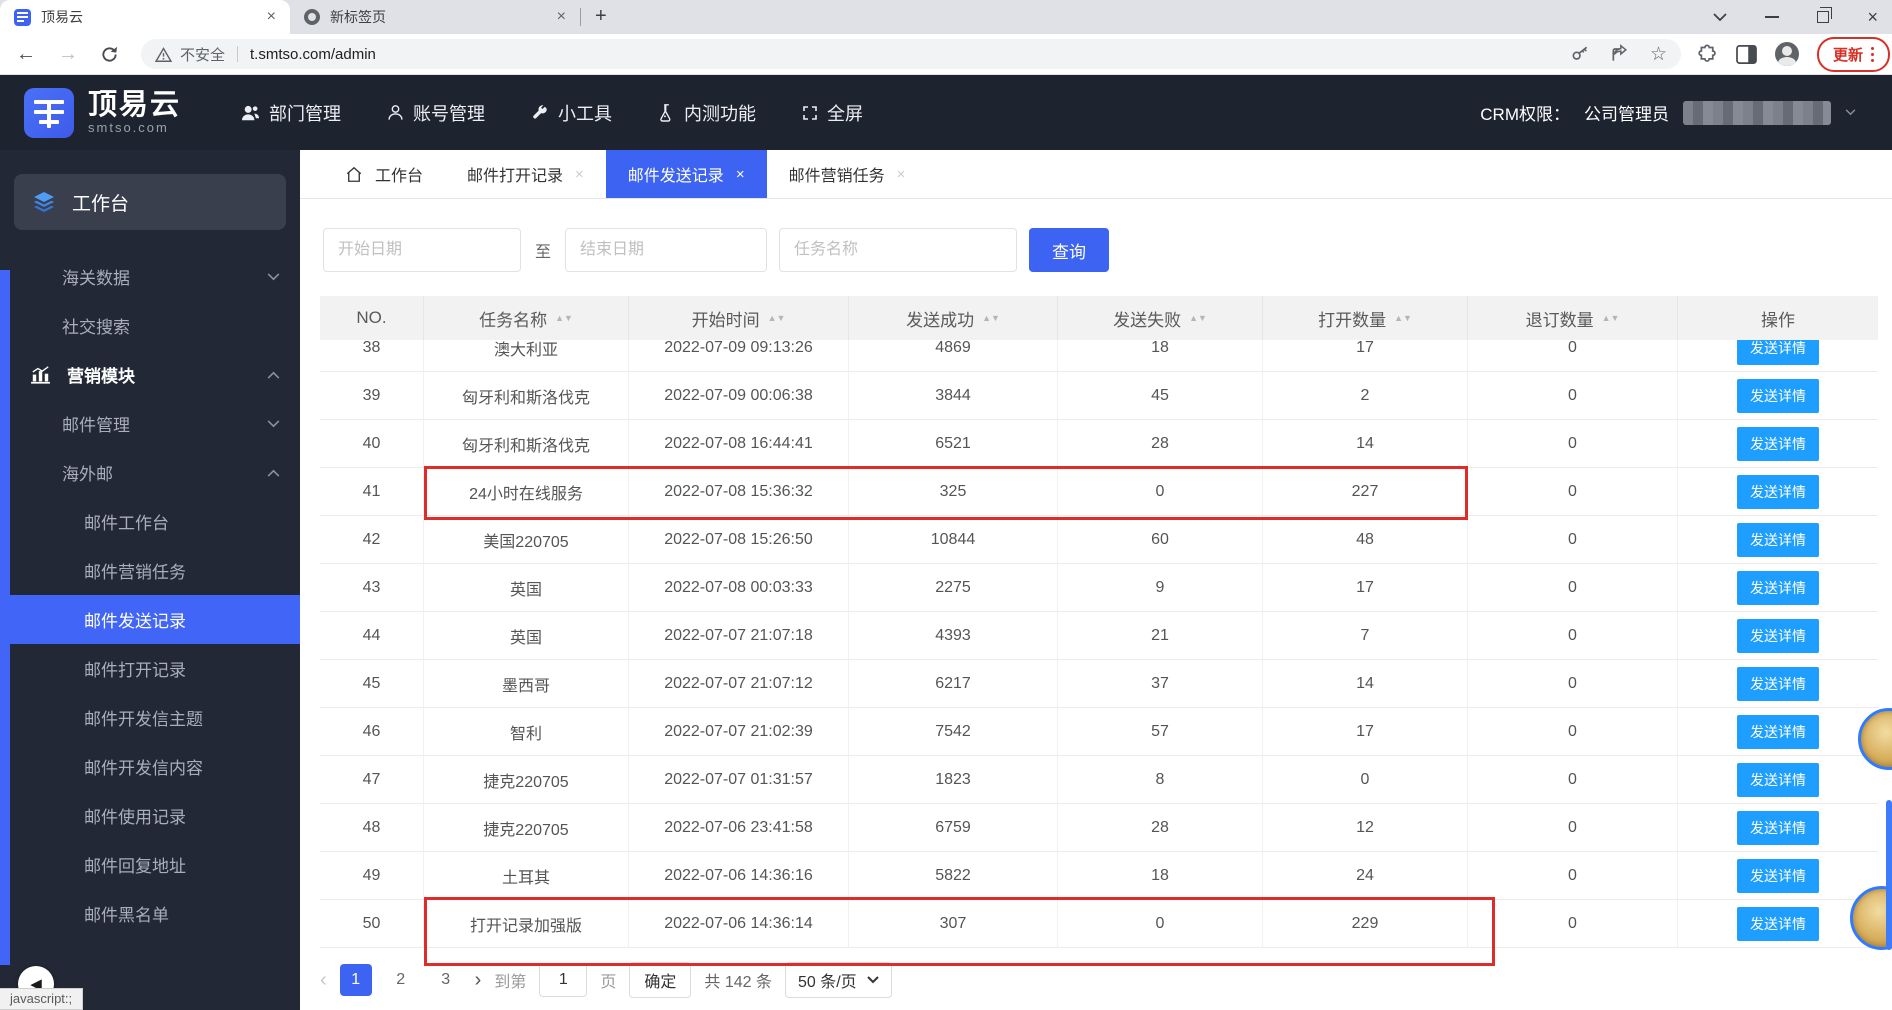  What do you see at coordinates (838, 980) in the screenshot?
I see `page-size-select: 50 条/页` at bounding box center [838, 980].